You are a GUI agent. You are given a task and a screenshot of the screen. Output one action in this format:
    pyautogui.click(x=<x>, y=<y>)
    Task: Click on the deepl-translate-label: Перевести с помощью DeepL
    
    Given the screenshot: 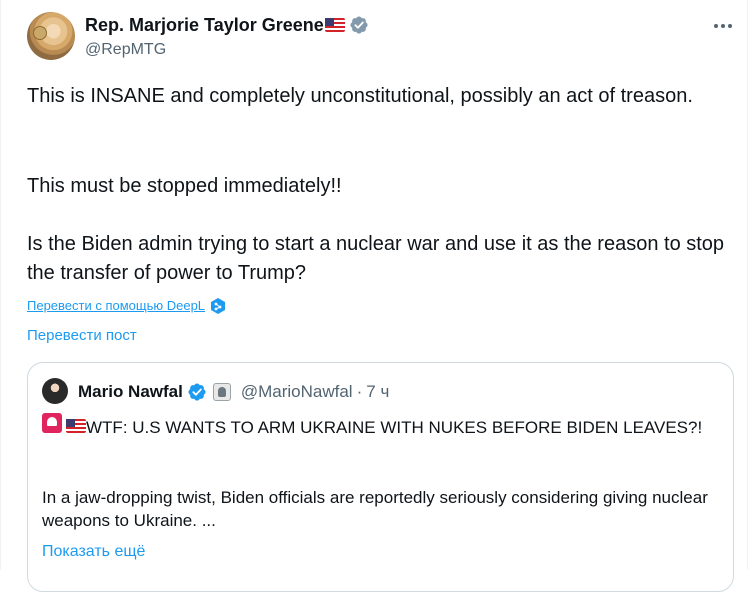 What is the action you would take?
    pyautogui.click(x=116, y=305)
    